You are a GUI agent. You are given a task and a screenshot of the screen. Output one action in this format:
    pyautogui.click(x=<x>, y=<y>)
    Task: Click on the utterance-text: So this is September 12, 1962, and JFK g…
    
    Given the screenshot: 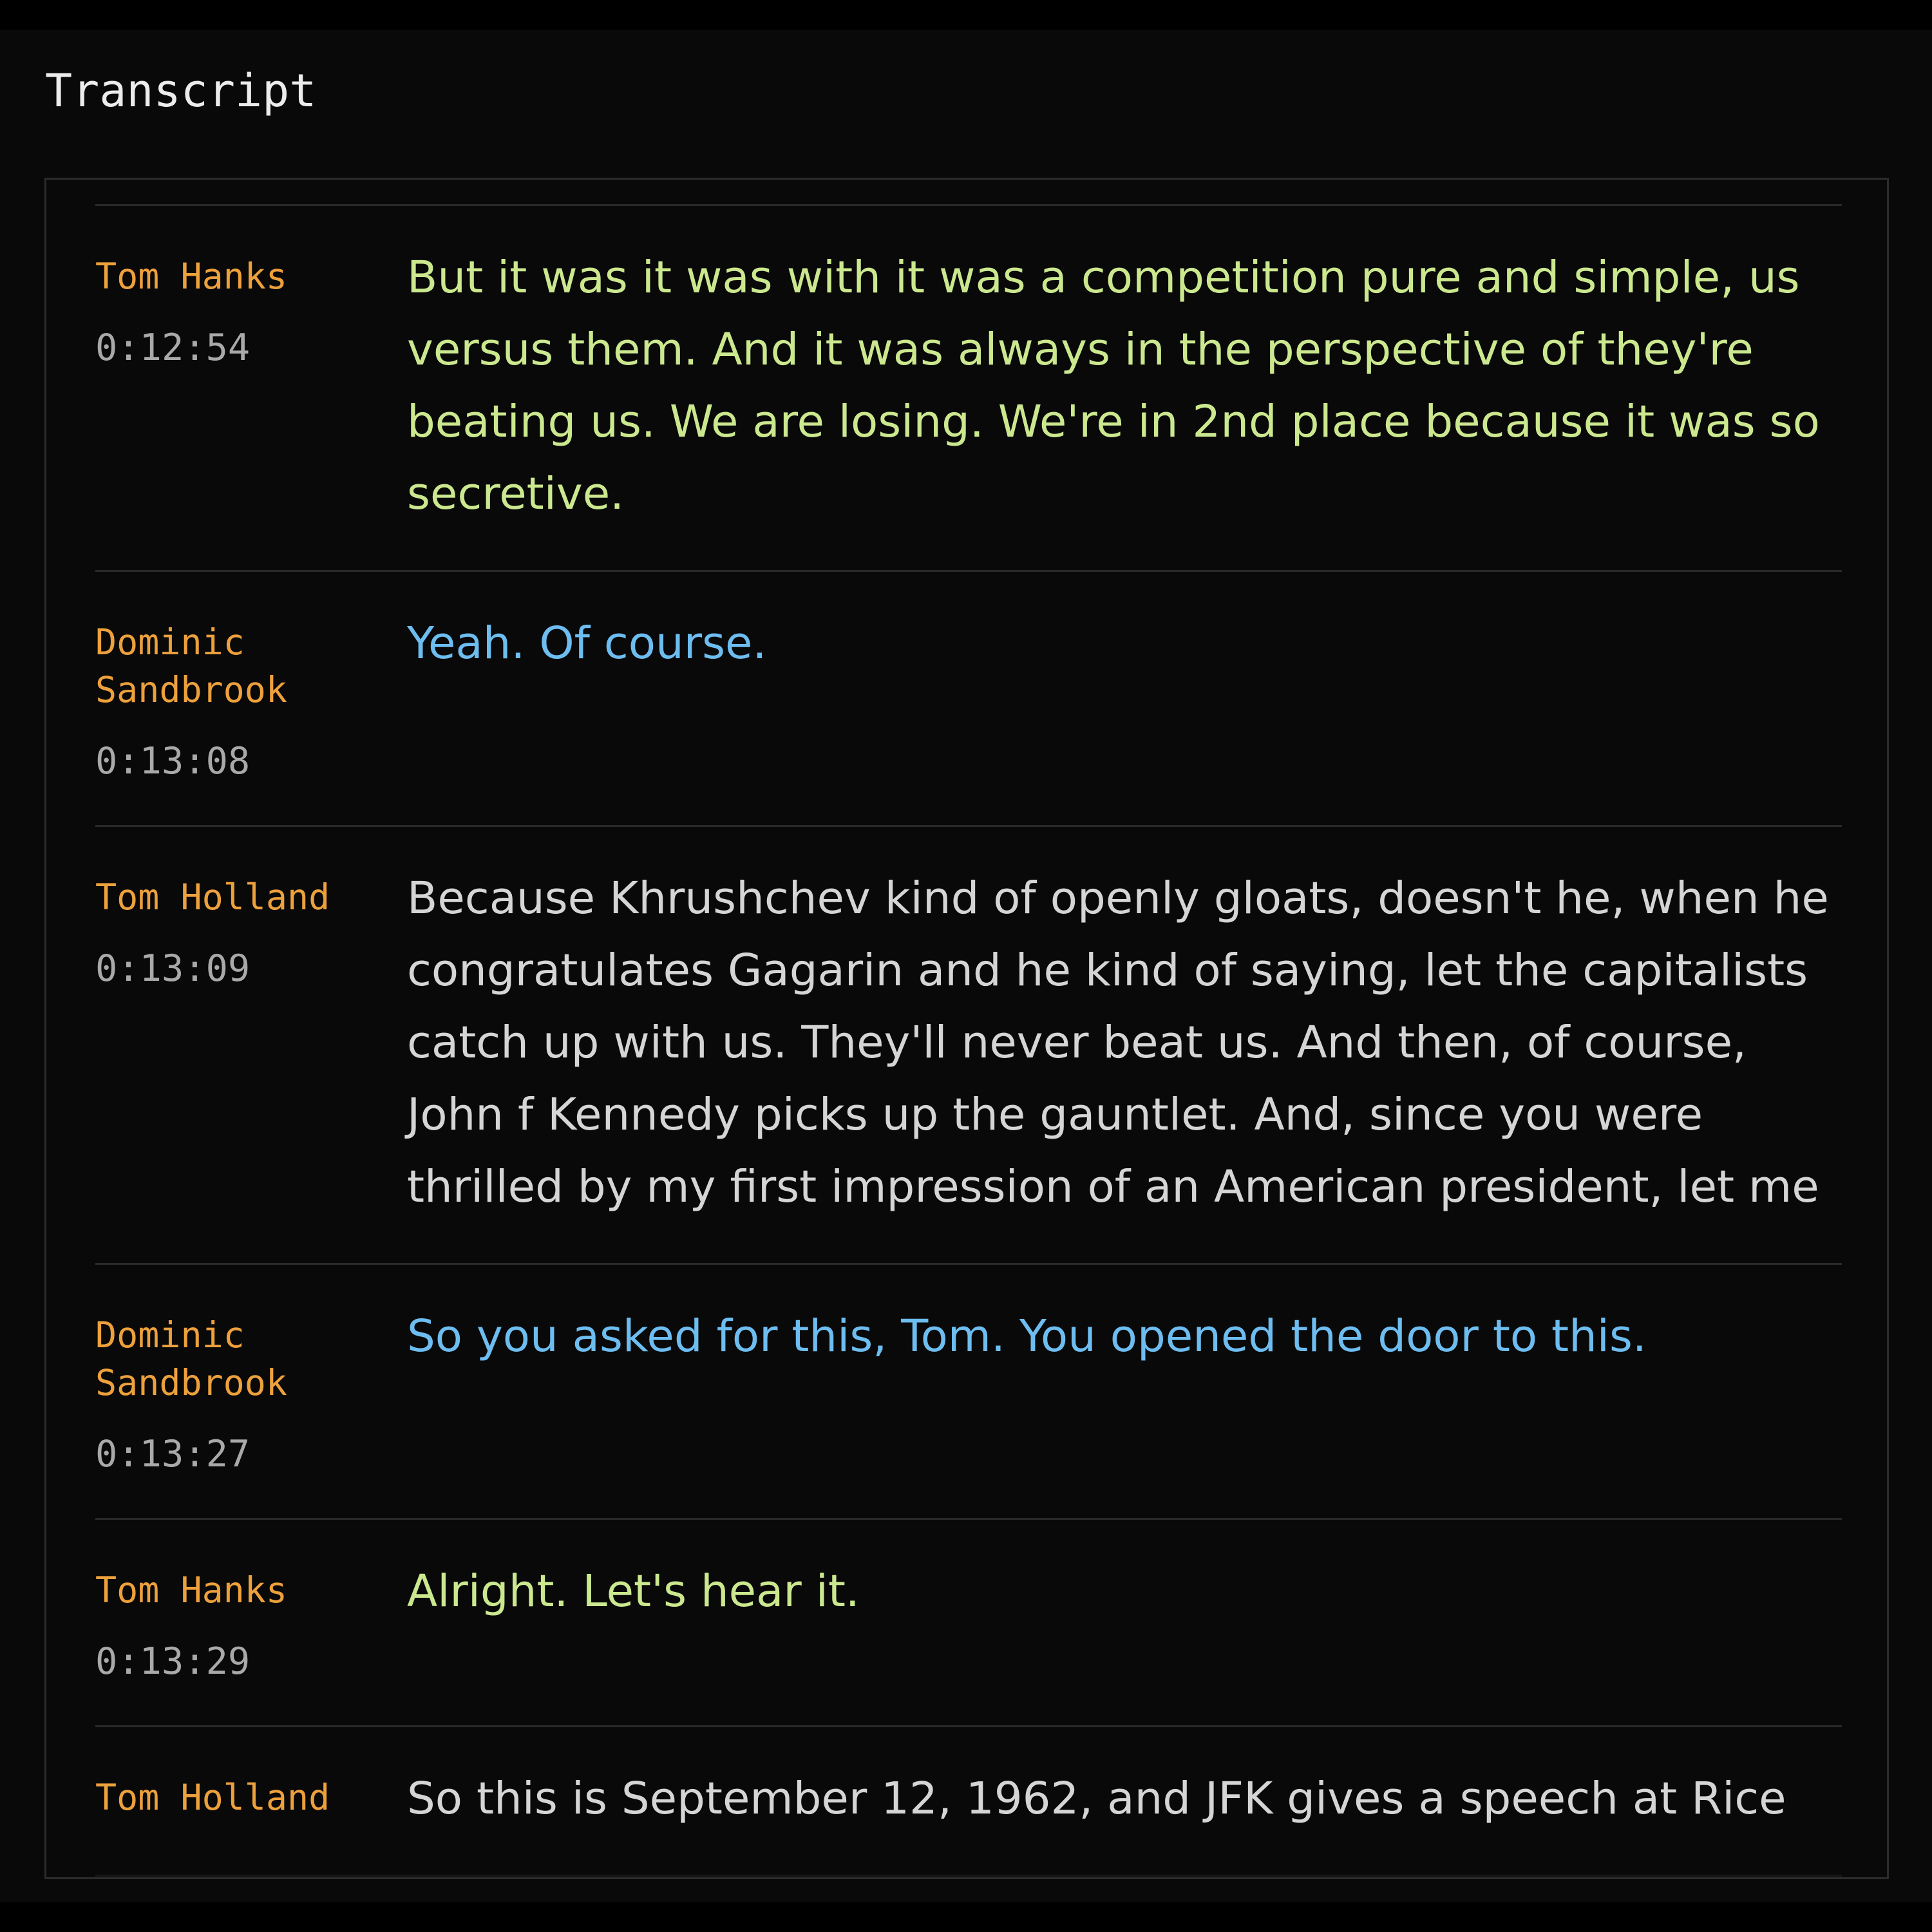 What is the action you would take?
    pyautogui.click(x=1096, y=1799)
    